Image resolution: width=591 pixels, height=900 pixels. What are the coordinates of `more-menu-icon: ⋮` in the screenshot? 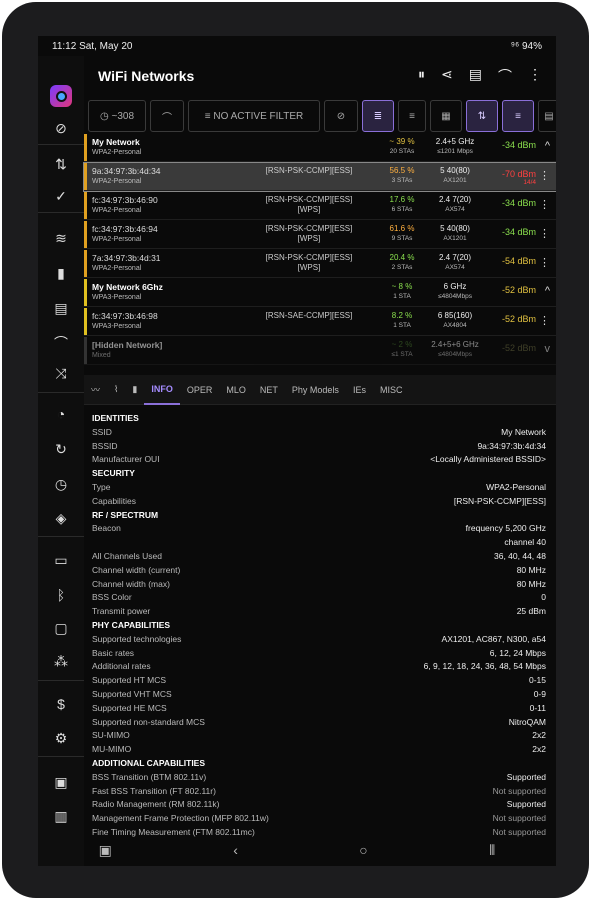 It's located at (535, 76).